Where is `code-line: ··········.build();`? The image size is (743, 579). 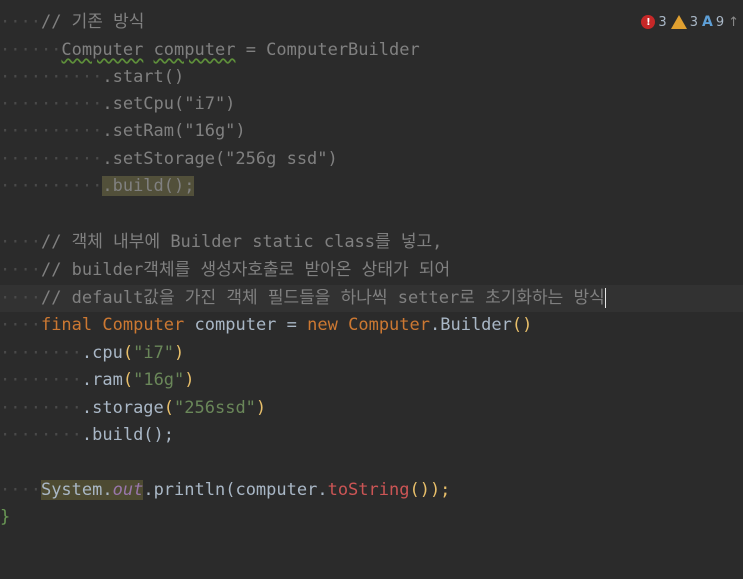
code-line: ··········.build(); is located at coordinates (371, 186).